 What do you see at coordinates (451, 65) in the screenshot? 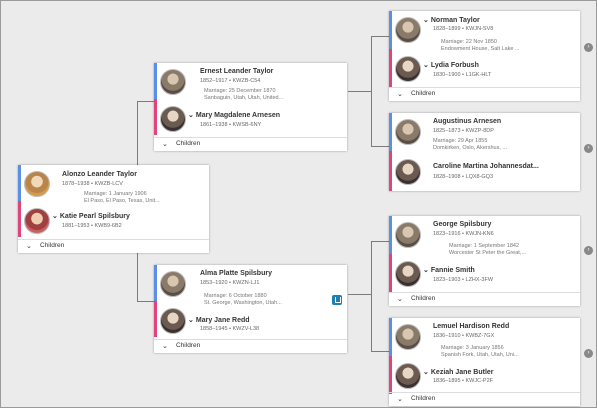
I see `mother-name: ⌄ Lydia Forbush` at bounding box center [451, 65].